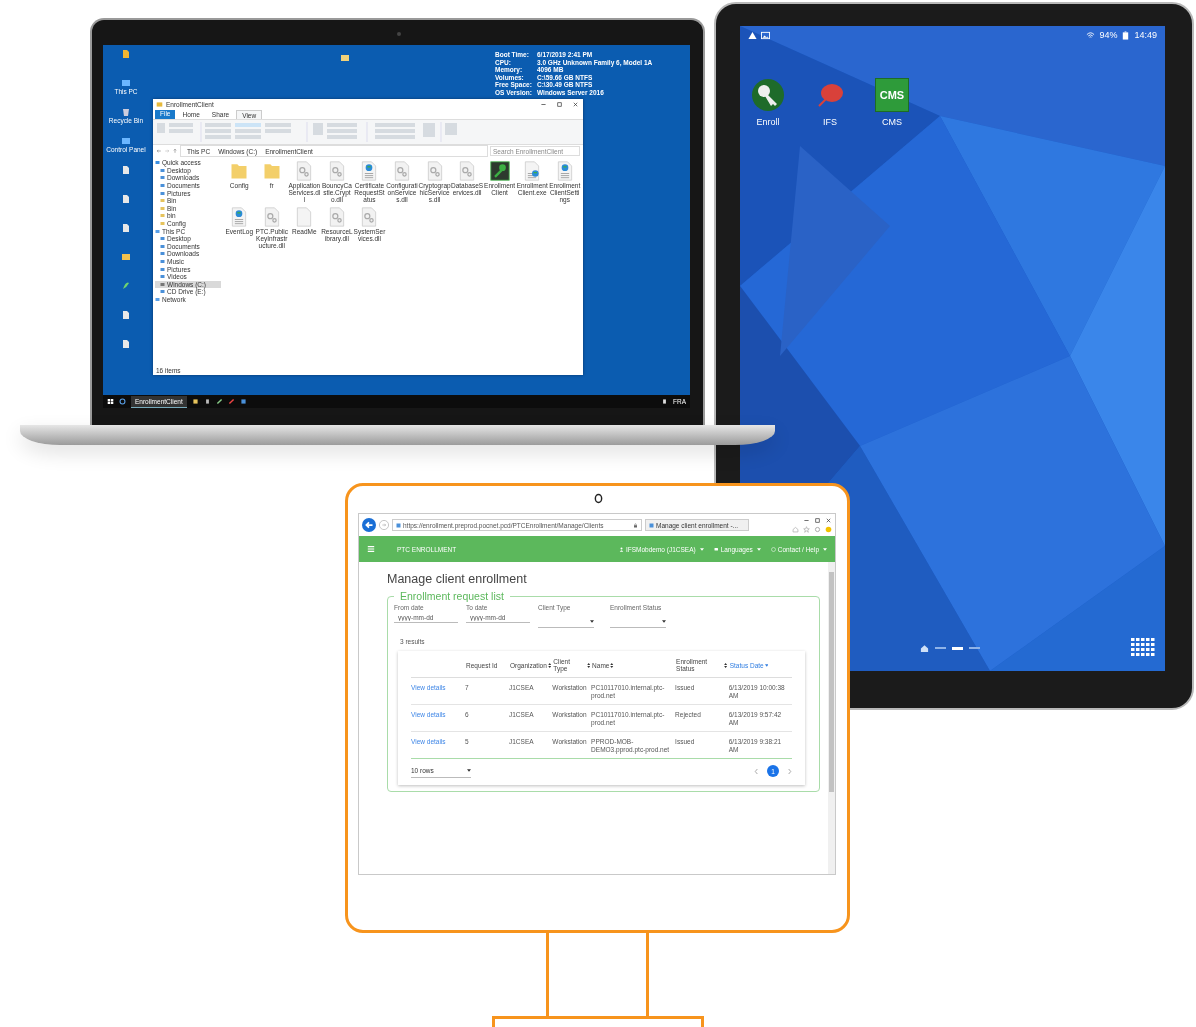 This screenshot has height=1027, width=1196. I want to click on wifi-icon, so click(1091, 35).